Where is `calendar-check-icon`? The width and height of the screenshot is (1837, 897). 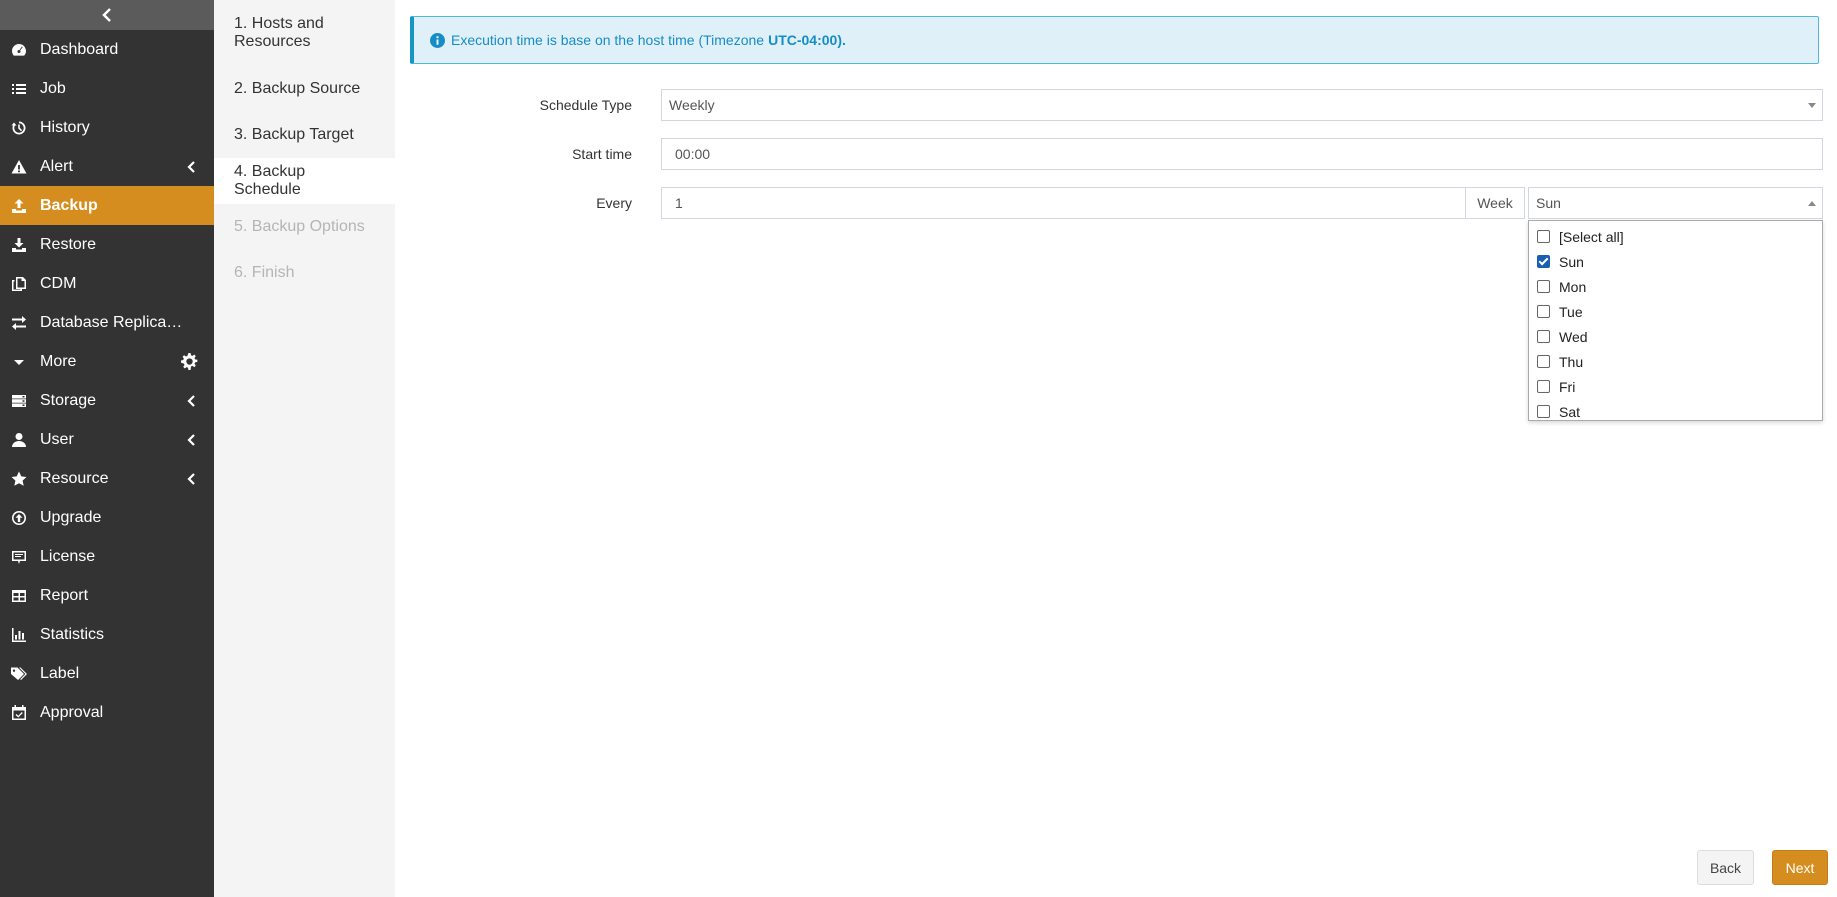 calendar-check-icon is located at coordinates (19, 713).